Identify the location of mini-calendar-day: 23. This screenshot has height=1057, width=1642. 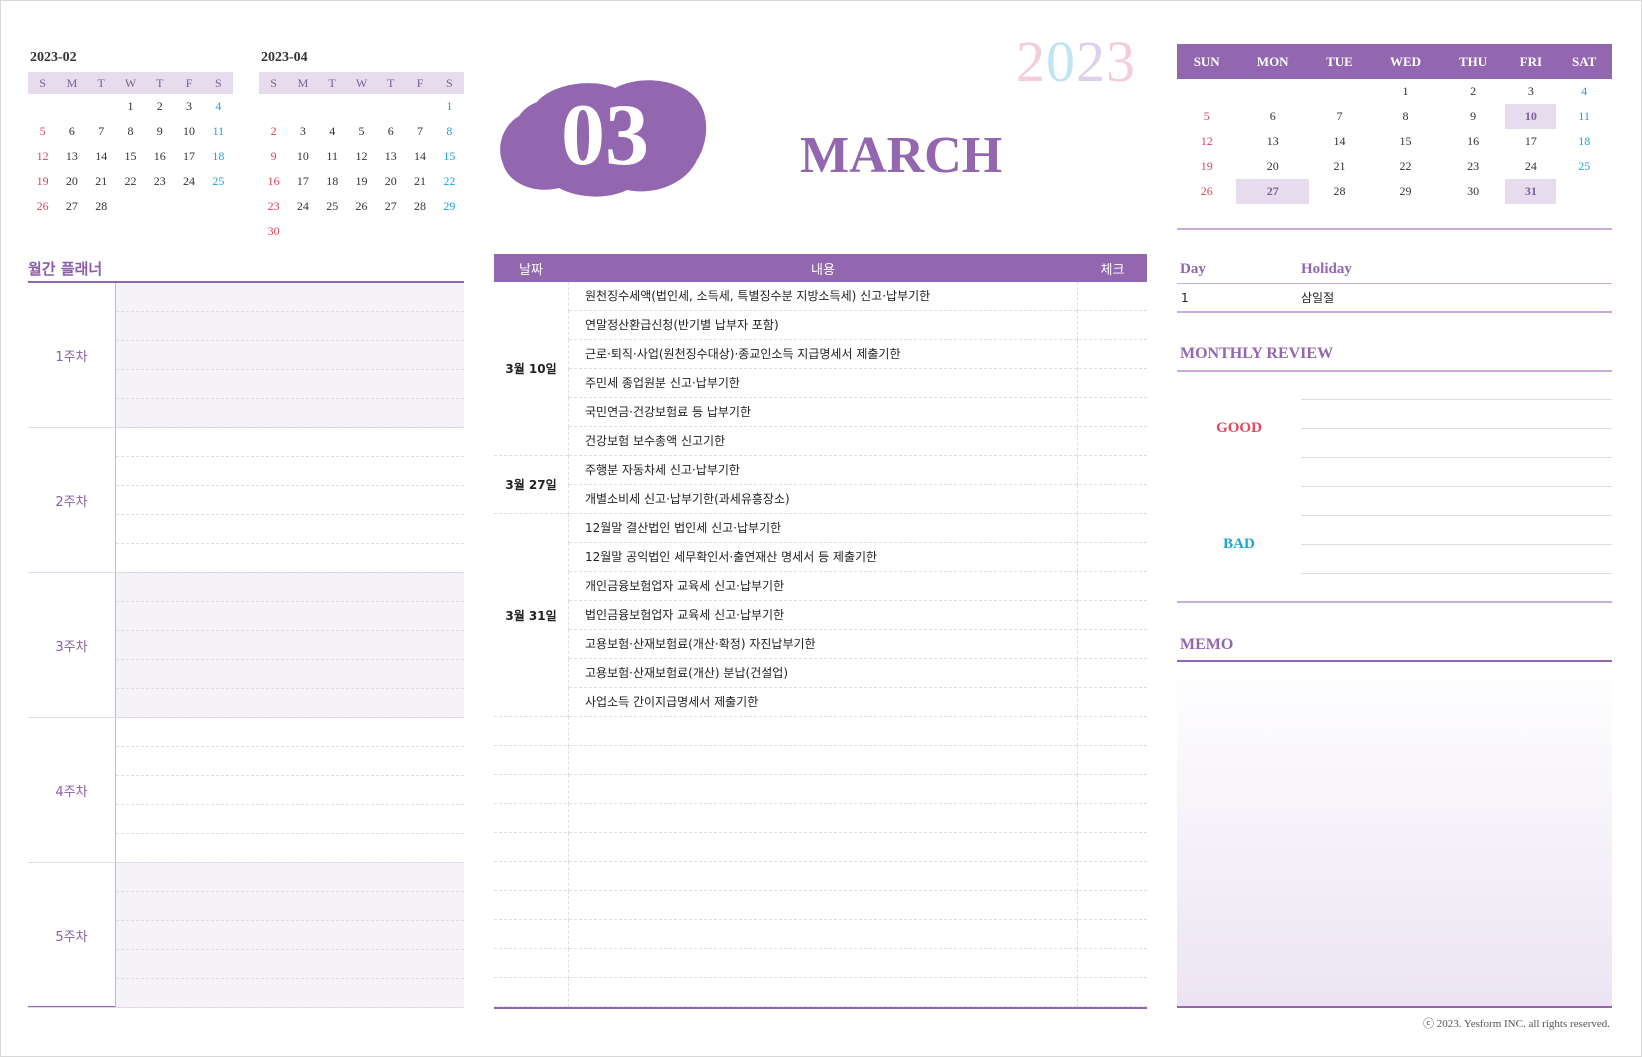
(273, 206).